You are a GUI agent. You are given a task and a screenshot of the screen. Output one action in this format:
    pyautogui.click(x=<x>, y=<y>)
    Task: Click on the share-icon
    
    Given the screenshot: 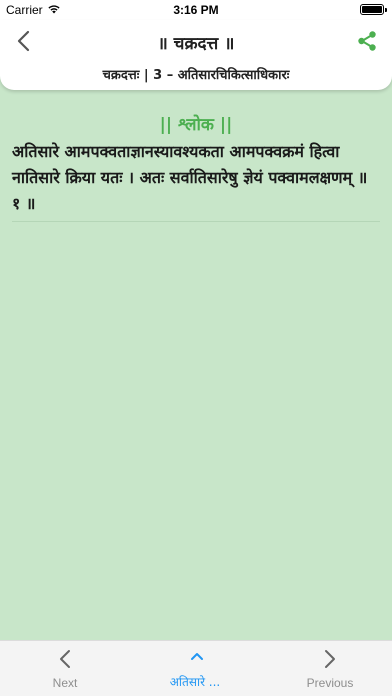 What is the action you would take?
    pyautogui.click(x=367, y=41)
    